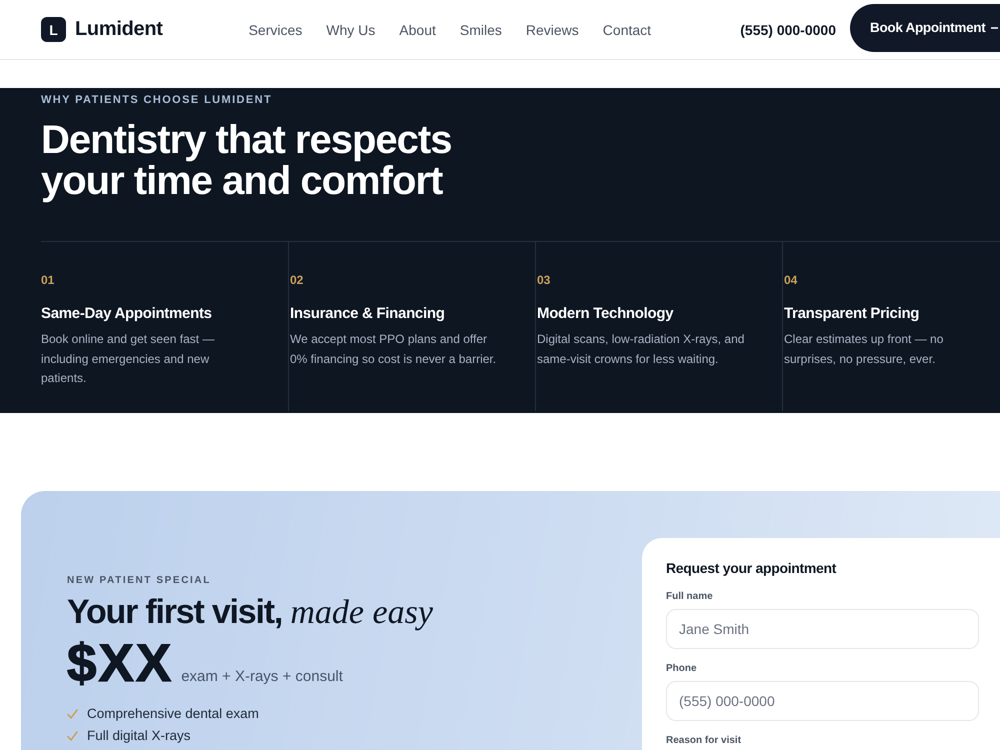 The width and height of the screenshot is (1000, 750). What do you see at coordinates (157, 100) in the screenshot?
I see `section-eyebrow: WHY PATIENTS CHOOSE LUMIDENT` at bounding box center [157, 100].